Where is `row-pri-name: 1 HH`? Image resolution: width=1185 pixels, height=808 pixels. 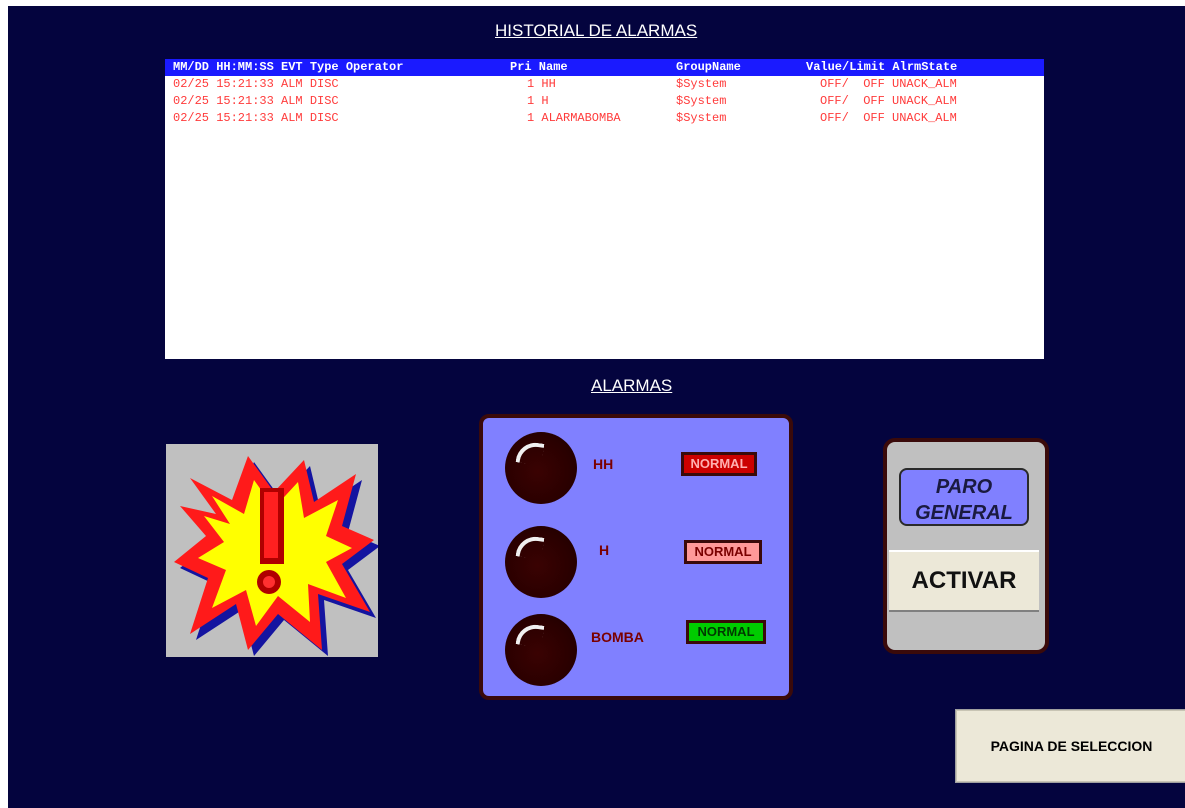
row-pri-name: 1 HH is located at coordinates (541, 84).